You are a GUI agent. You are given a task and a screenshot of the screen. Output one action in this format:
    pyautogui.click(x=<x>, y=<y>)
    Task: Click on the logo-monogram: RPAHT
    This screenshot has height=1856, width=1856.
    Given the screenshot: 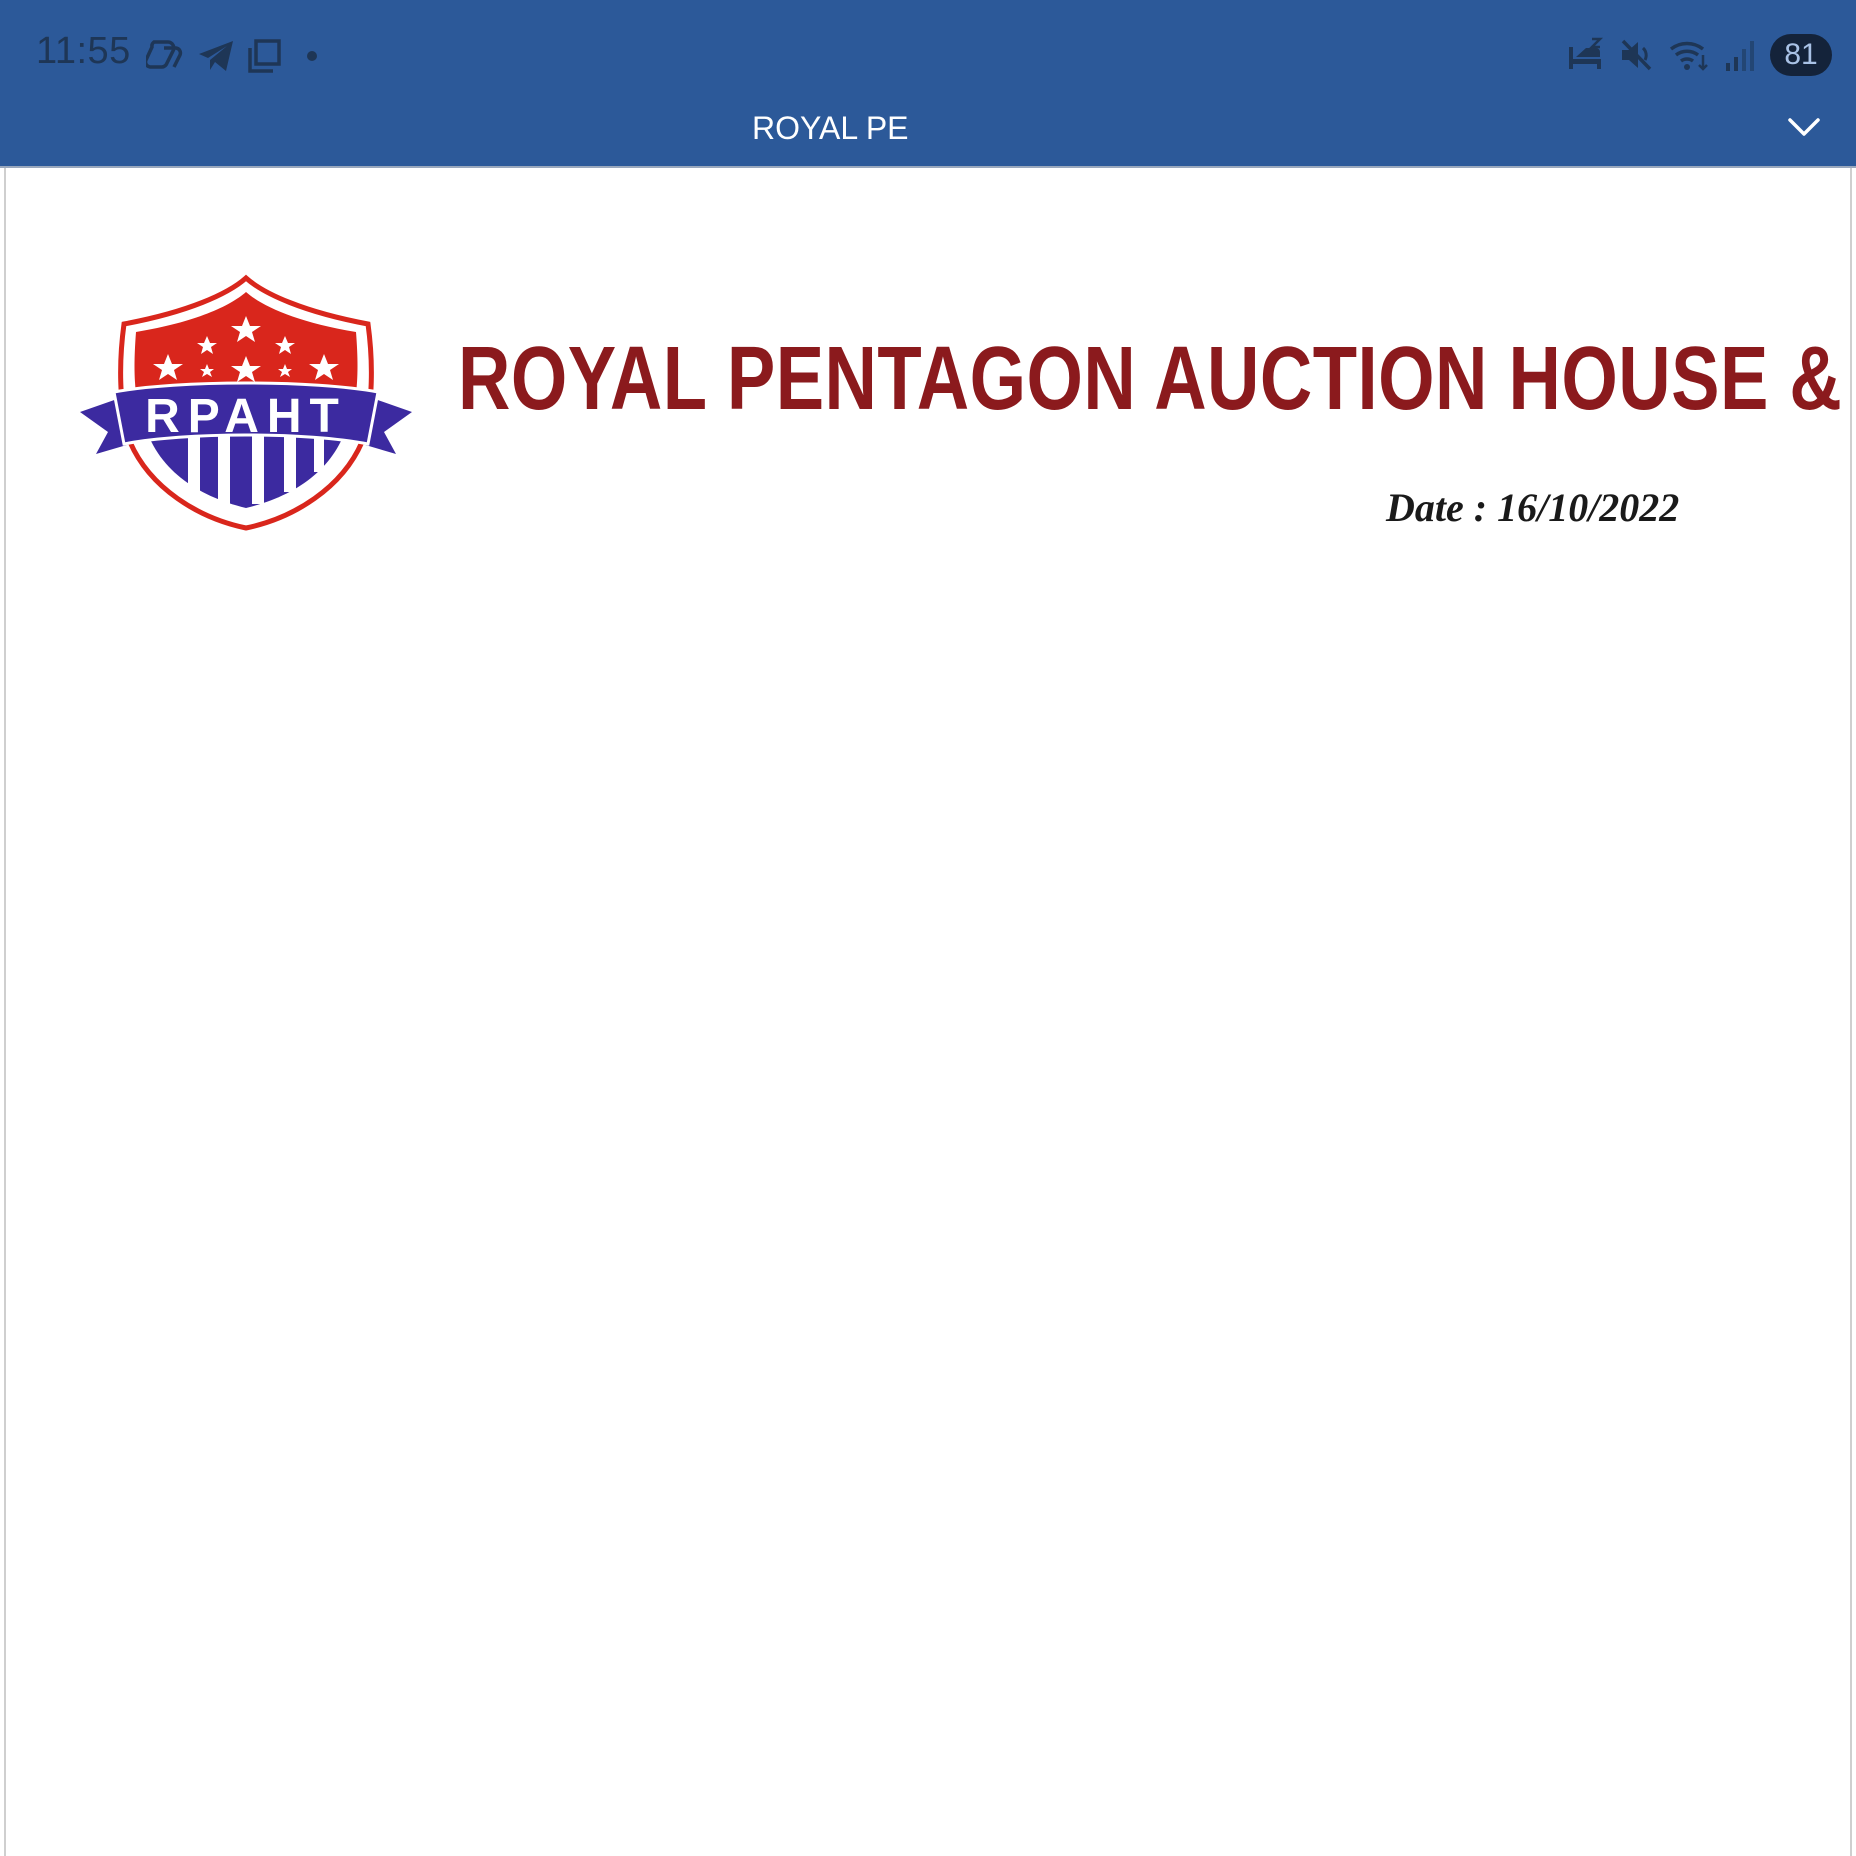 What is the action you would take?
    pyautogui.click(x=246, y=416)
    